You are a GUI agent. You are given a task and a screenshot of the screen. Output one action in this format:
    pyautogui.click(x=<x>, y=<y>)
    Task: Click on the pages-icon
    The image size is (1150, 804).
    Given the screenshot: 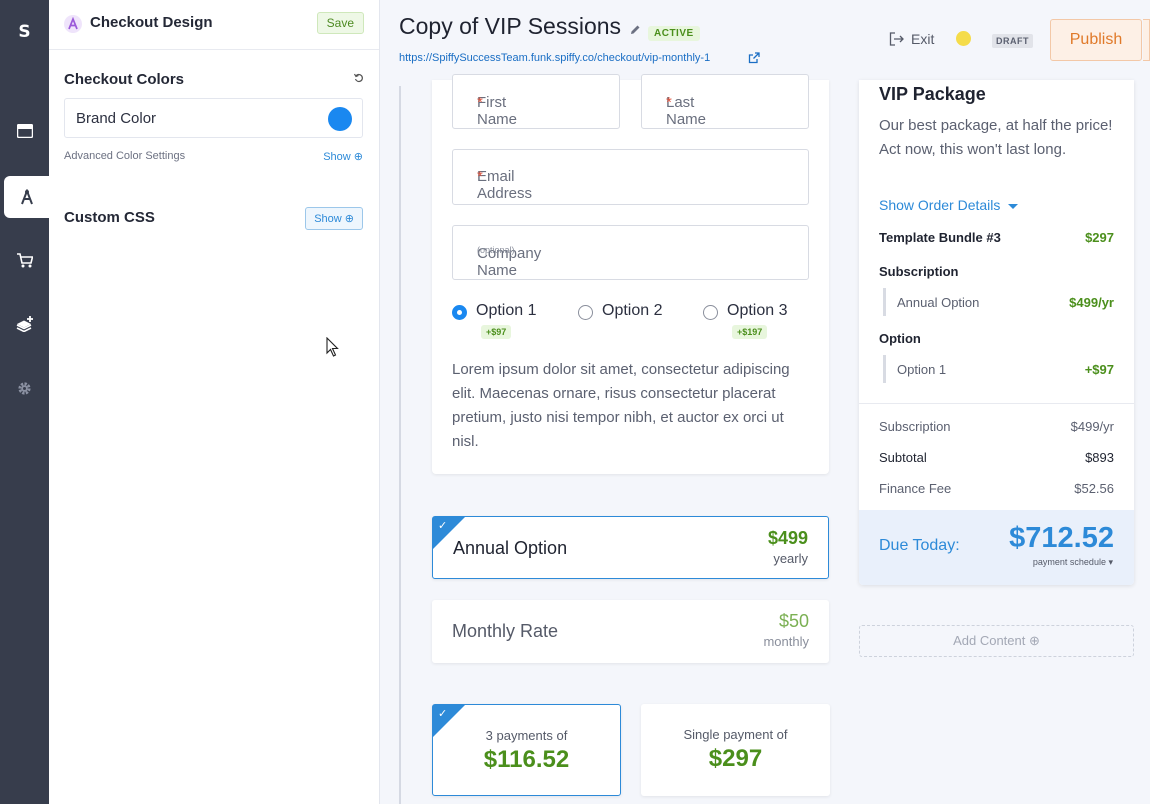 What is the action you would take?
    pyautogui.click(x=24, y=131)
    